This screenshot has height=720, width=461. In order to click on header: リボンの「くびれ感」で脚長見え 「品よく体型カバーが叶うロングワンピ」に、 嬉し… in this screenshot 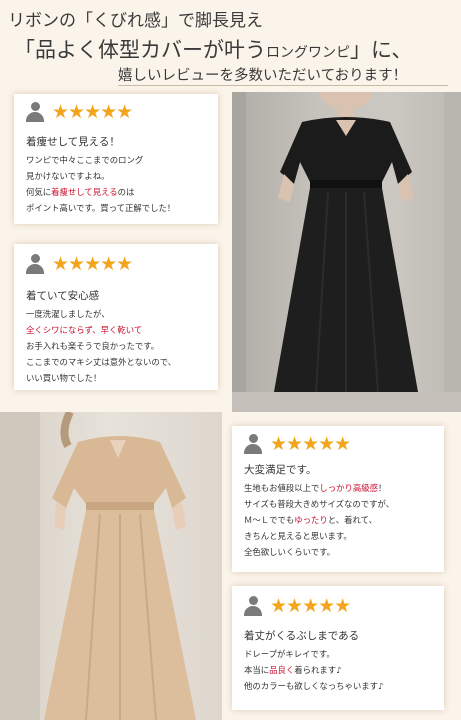, I will do `click(230, 46)`.